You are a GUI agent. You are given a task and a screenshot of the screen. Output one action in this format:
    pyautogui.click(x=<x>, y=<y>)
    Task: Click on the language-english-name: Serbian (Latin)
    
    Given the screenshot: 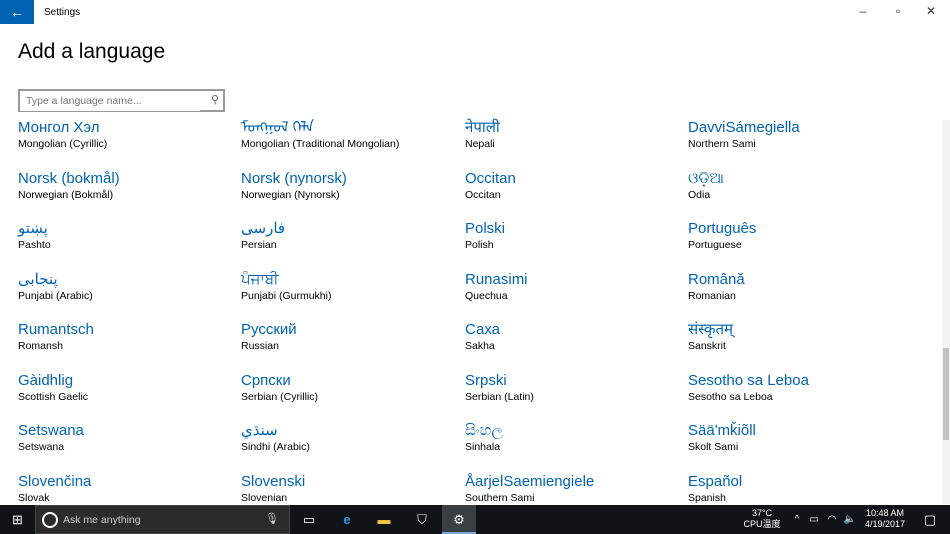 What is the action you would take?
    pyautogui.click(x=499, y=396)
    